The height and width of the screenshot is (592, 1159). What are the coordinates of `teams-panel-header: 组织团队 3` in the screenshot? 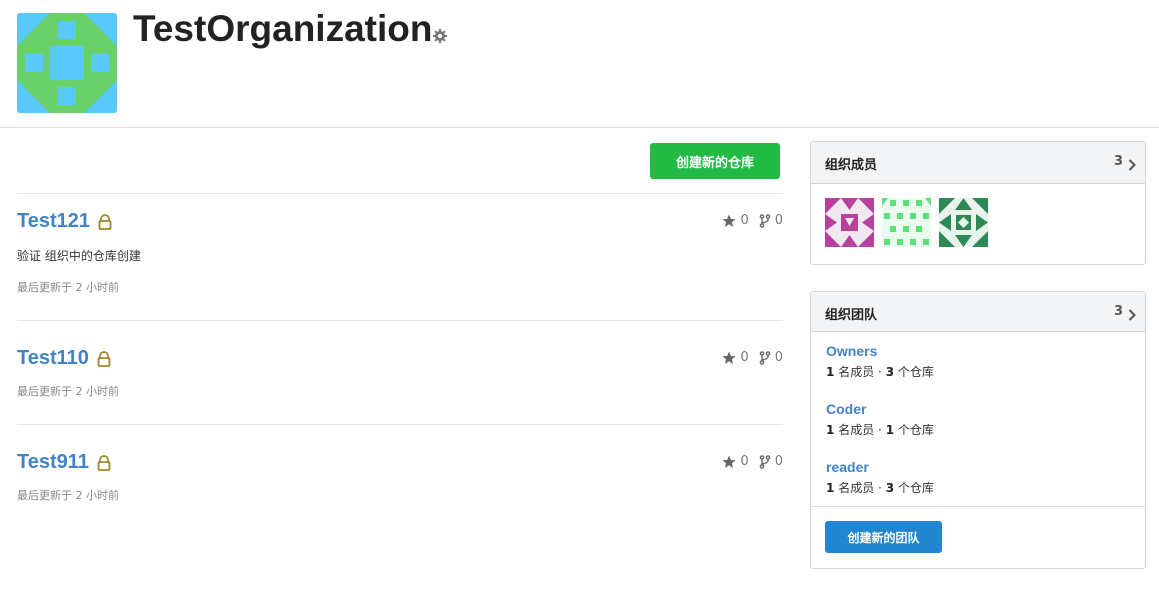 It's located at (978, 312).